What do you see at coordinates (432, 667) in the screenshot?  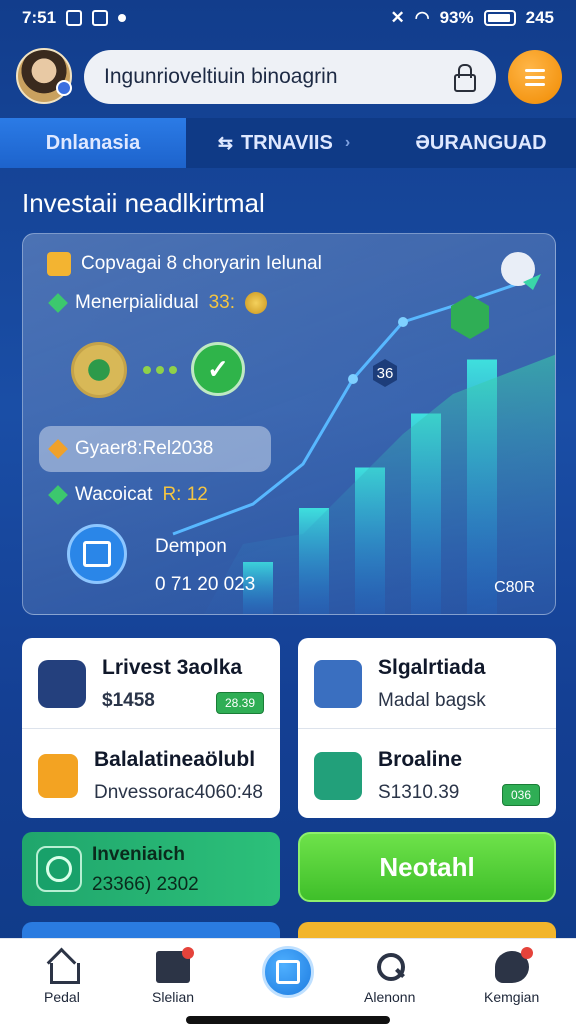 I see `signal-title: Slgalrtiada` at bounding box center [432, 667].